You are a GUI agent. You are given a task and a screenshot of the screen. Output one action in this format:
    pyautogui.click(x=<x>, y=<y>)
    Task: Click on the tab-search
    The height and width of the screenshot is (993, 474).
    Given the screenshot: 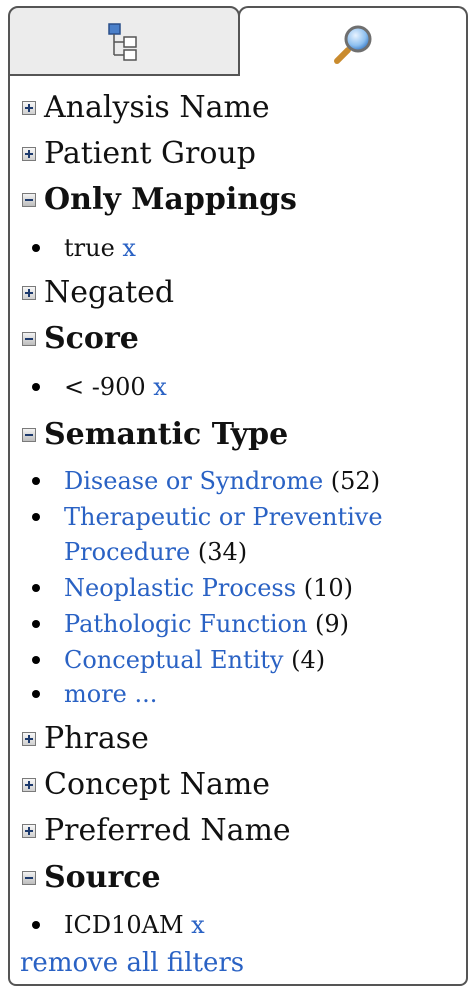 What is the action you would take?
    pyautogui.click(x=353, y=42)
    